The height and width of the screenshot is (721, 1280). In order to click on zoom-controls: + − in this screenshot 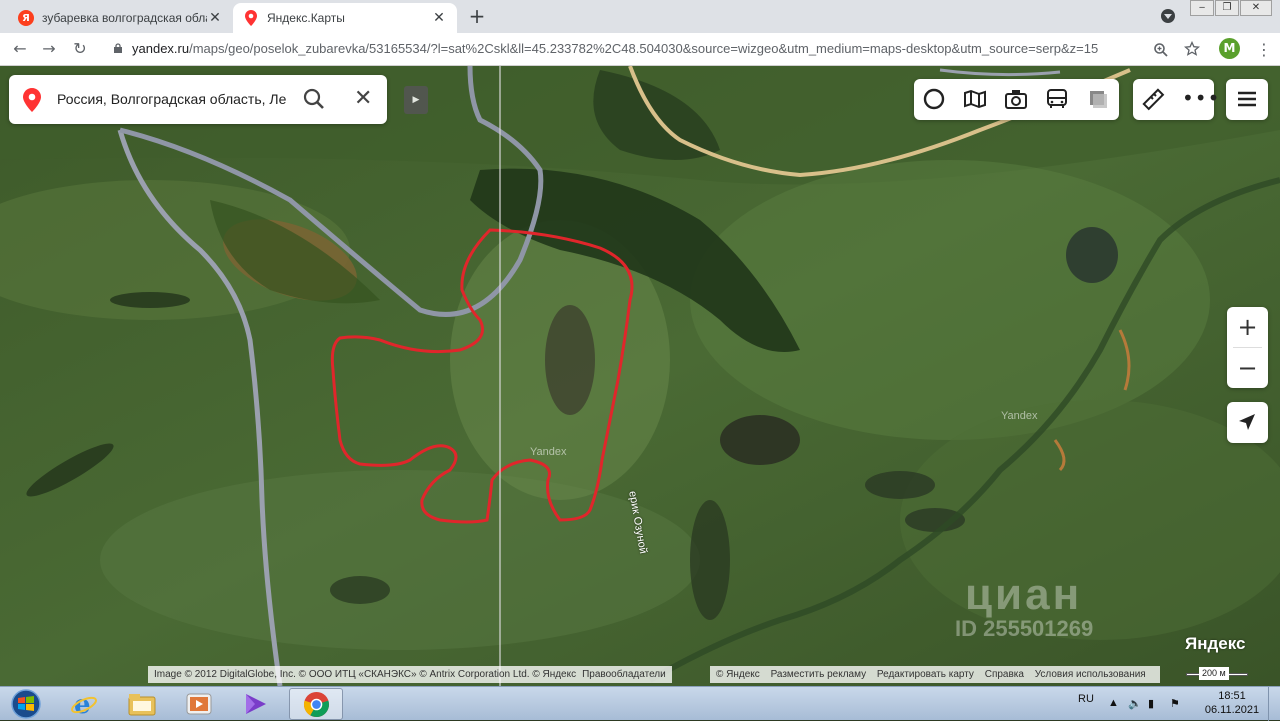, I will do `click(1247, 347)`.